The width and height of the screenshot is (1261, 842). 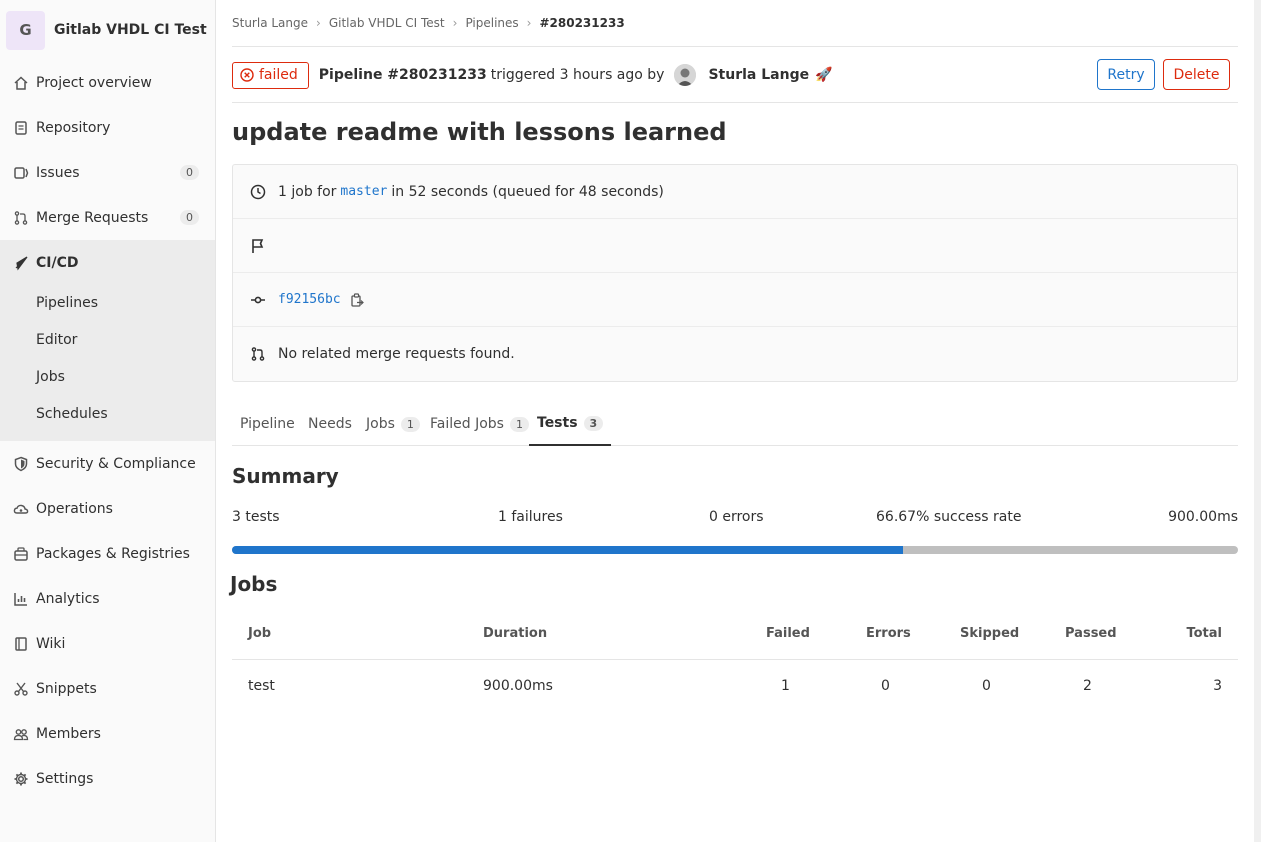 What do you see at coordinates (107, 340) in the screenshot?
I see `cicd-group: CI/CD Pipelines Editor Jobs Schedules` at bounding box center [107, 340].